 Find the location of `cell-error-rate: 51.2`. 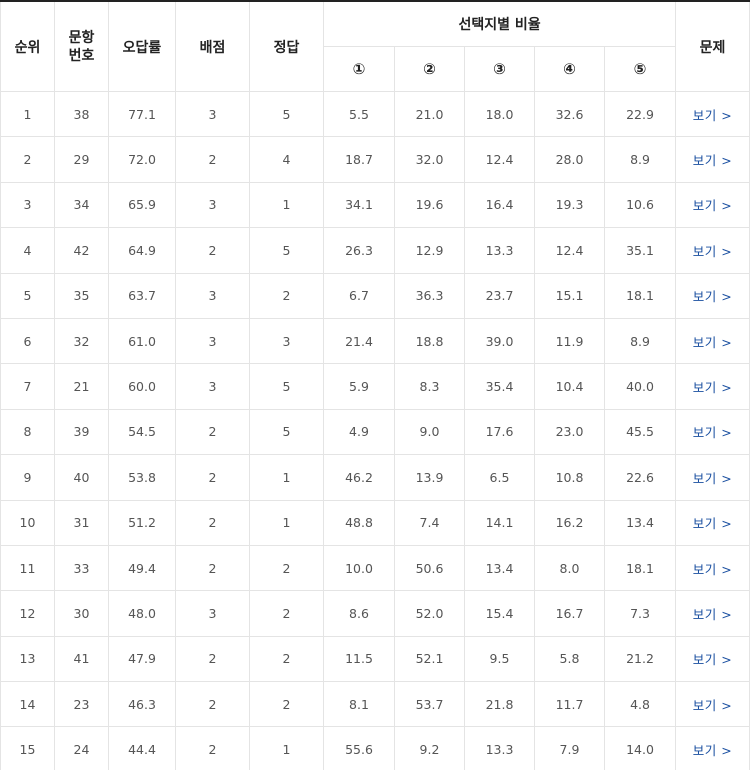

cell-error-rate: 51.2 is located at coordinates (142, 523).